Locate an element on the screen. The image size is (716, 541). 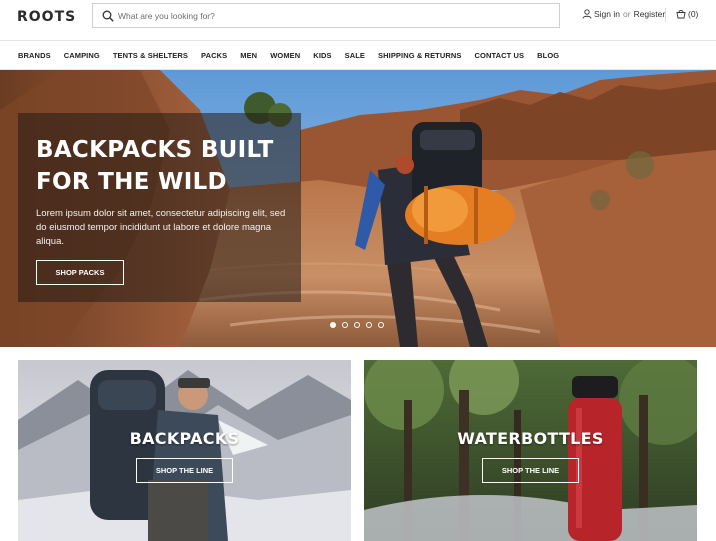
search-icon is located at coordinates (108, 16).